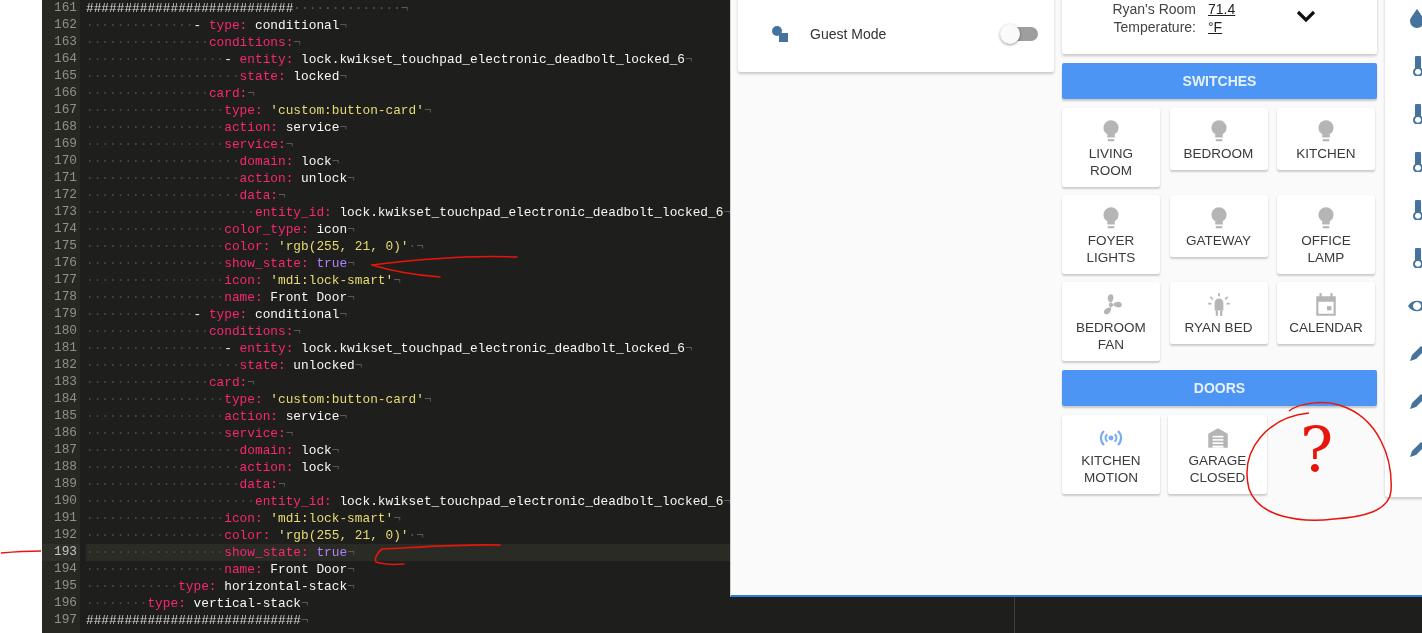 Image resolution: width=1422 pixels, height=633 pixels. Describe the element at coordinates (65, 297) in the screenshot. I see `line-number: 178` at that location.